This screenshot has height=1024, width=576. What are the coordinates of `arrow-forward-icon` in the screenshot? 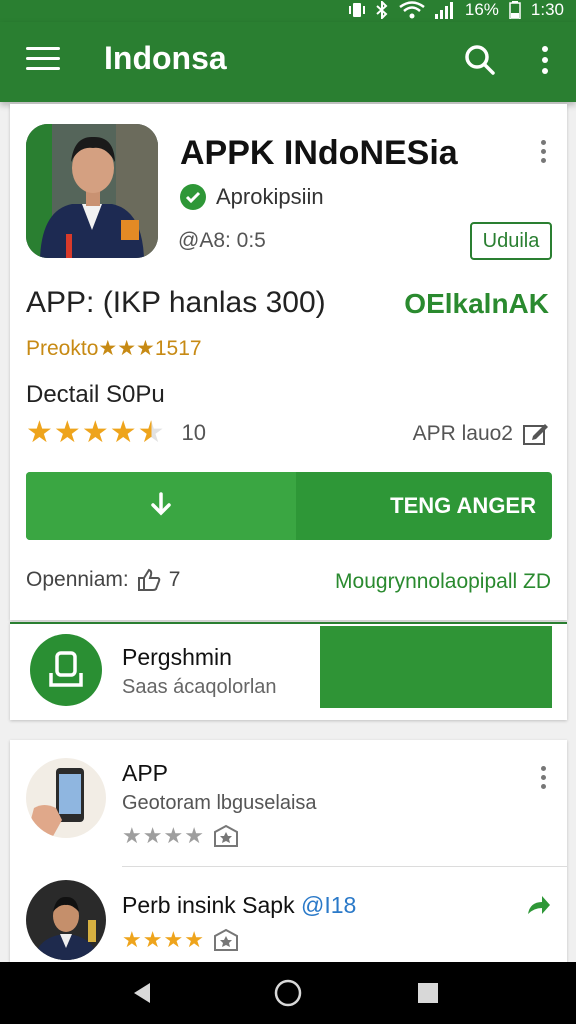 It's located at (539, 906).